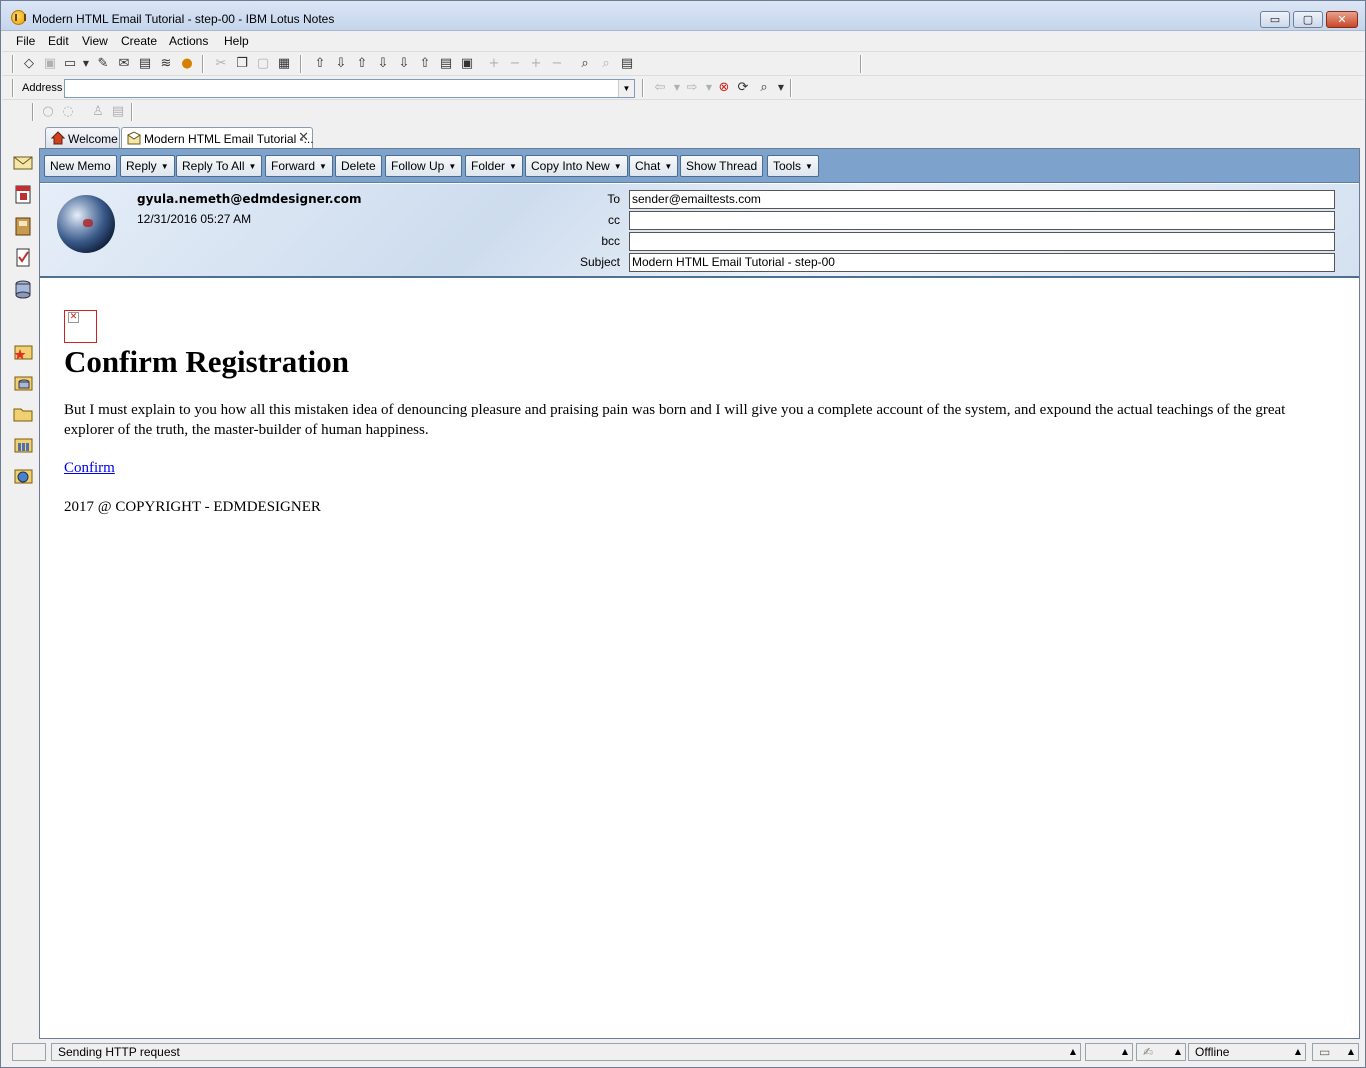 The height and width of the screenshot is (1068, 1366). Describe the element at coordinates (25, 41) in the screenshot. I see `menu-file: File` at that location.